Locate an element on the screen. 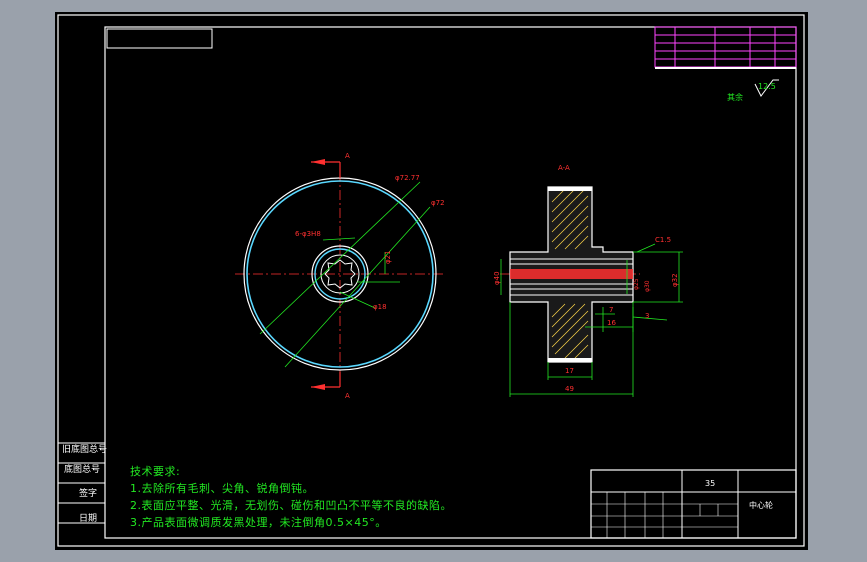  side-label-date: 日期 is located at coordinates (88, 519).